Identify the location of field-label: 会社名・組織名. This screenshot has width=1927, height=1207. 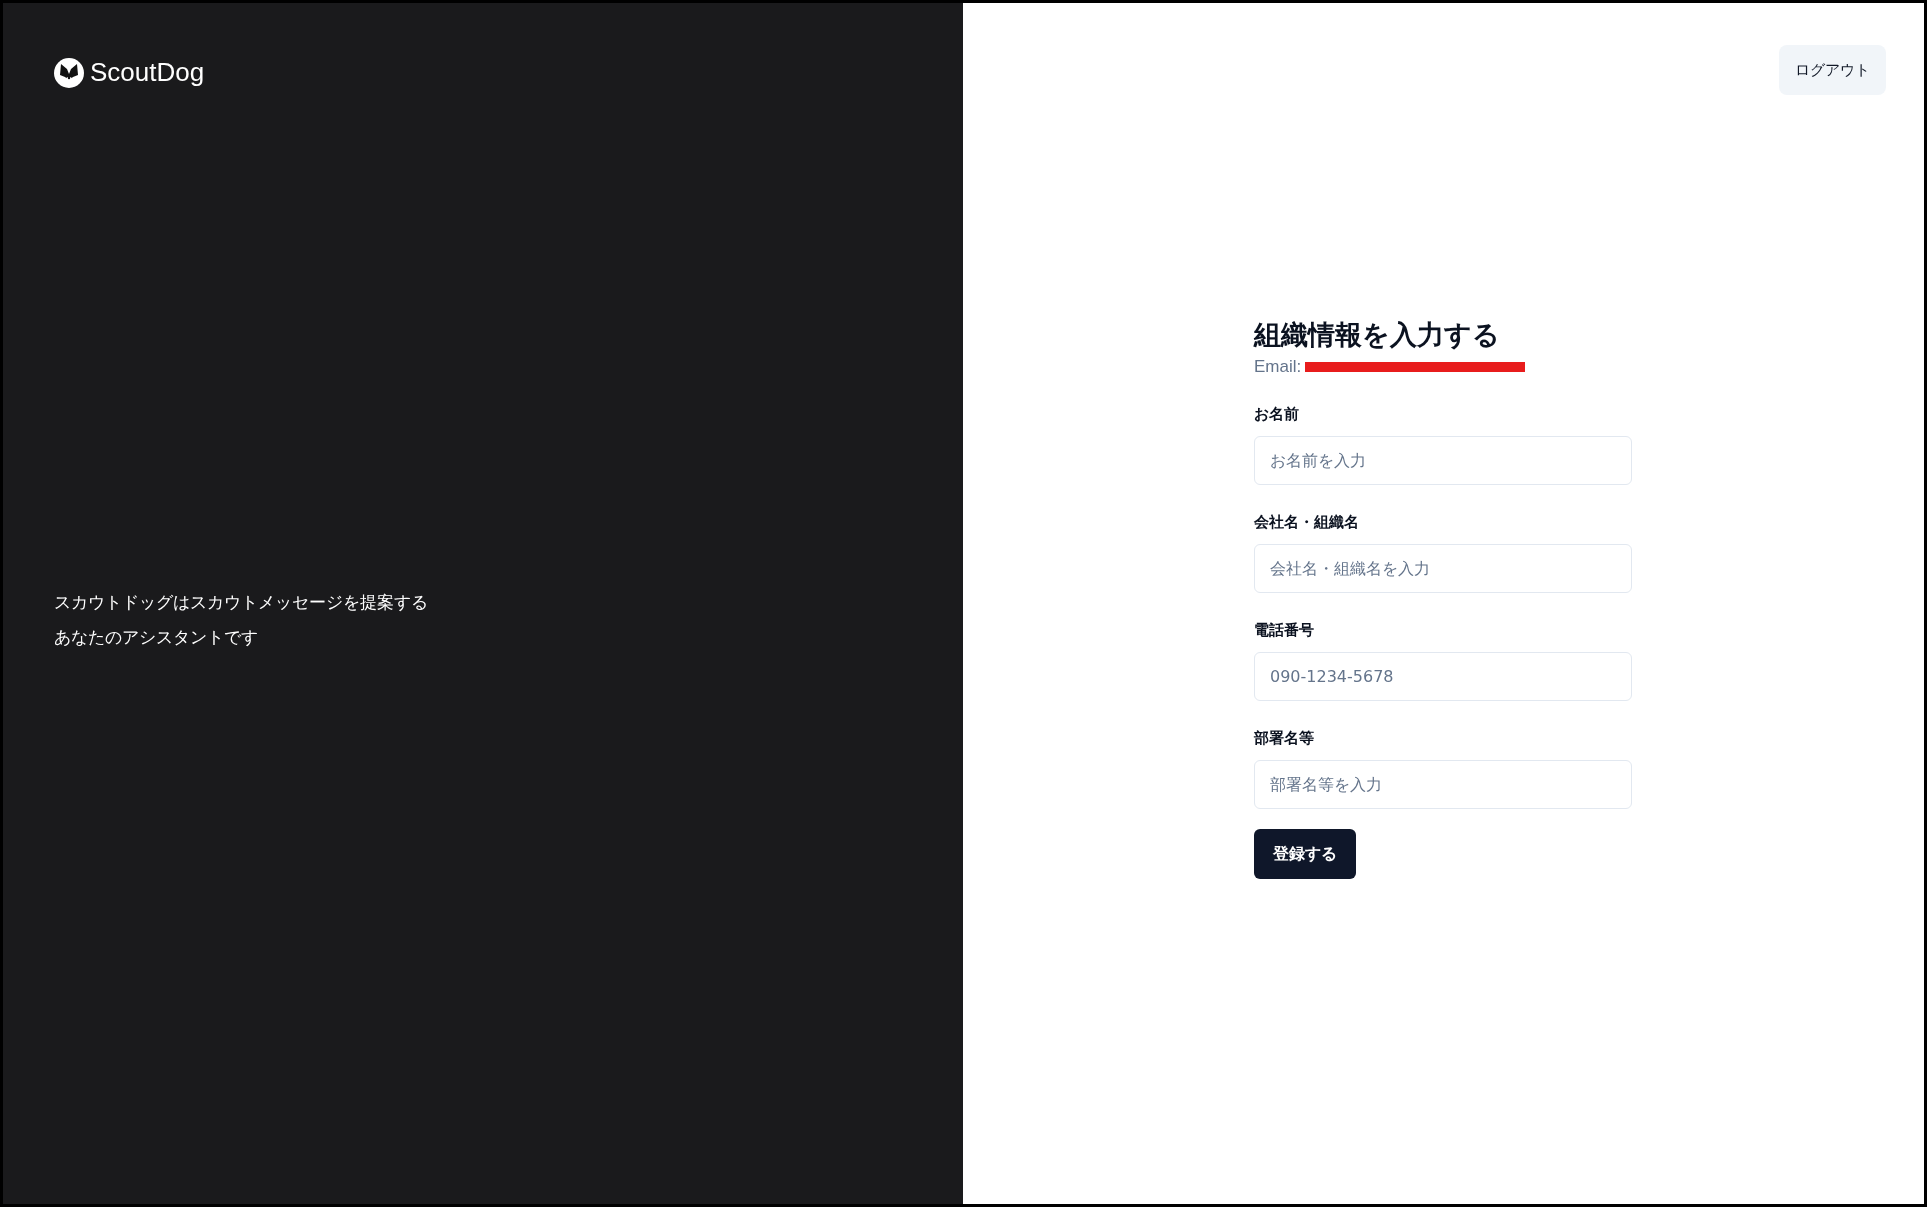
(1307, 522).